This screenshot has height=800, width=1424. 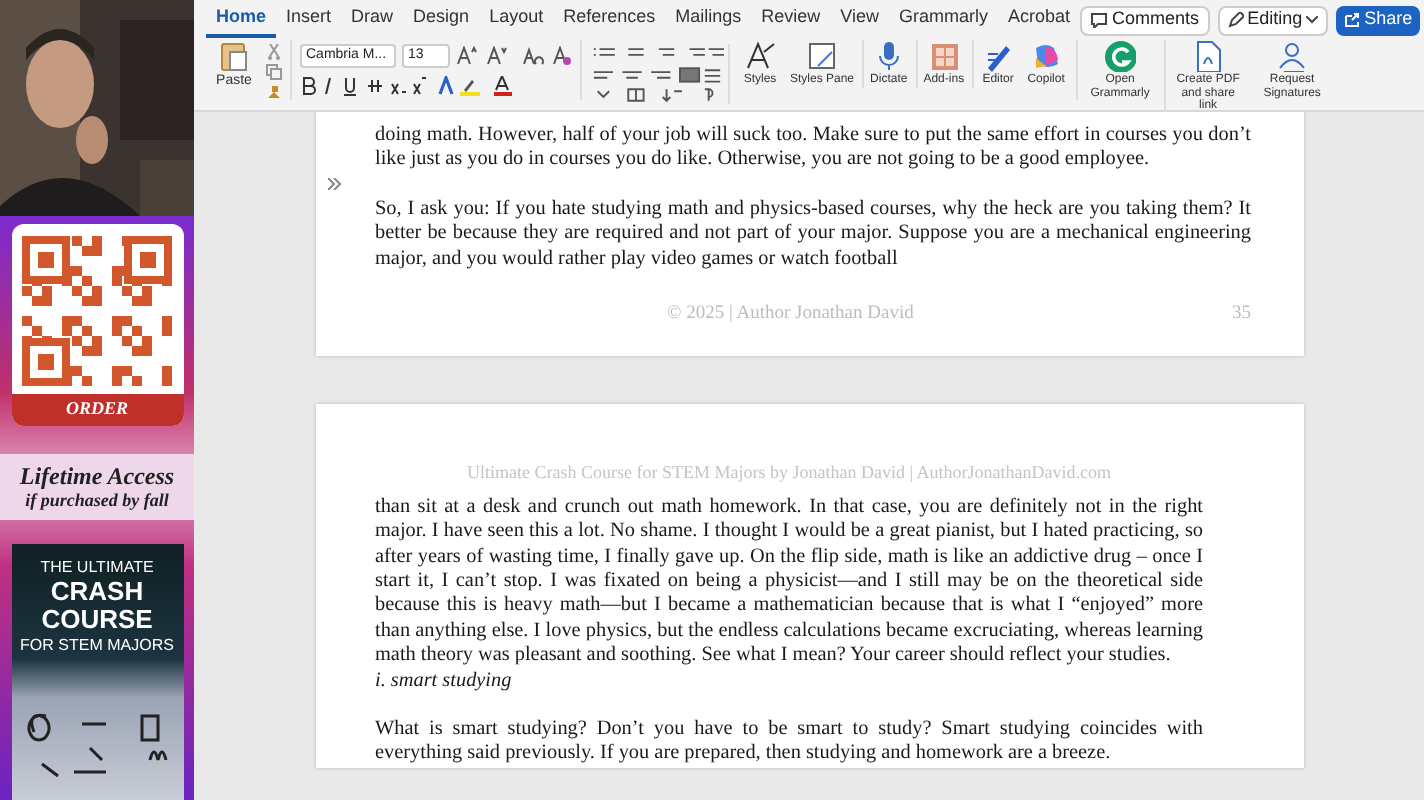 I want to click on copy-icon, so click(x=274, y=72).